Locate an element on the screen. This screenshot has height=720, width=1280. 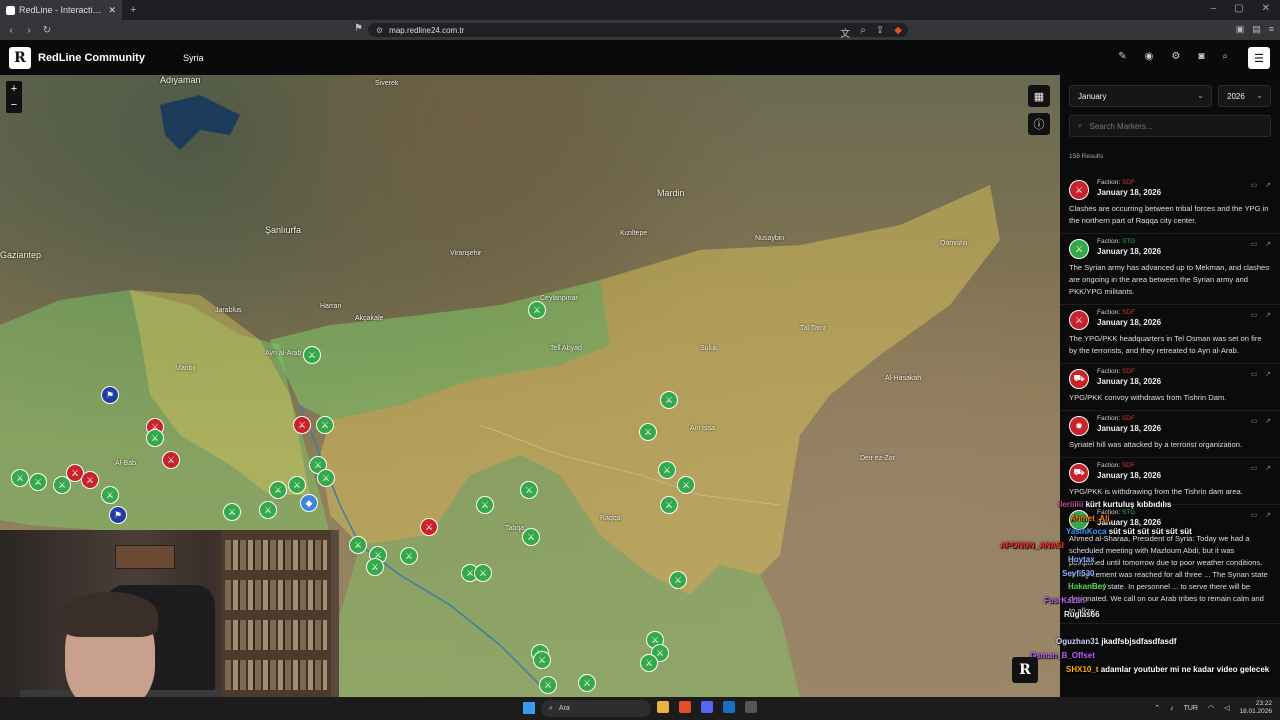
browser-menu-icon: ≡ is located at coordinates (1271, 29).